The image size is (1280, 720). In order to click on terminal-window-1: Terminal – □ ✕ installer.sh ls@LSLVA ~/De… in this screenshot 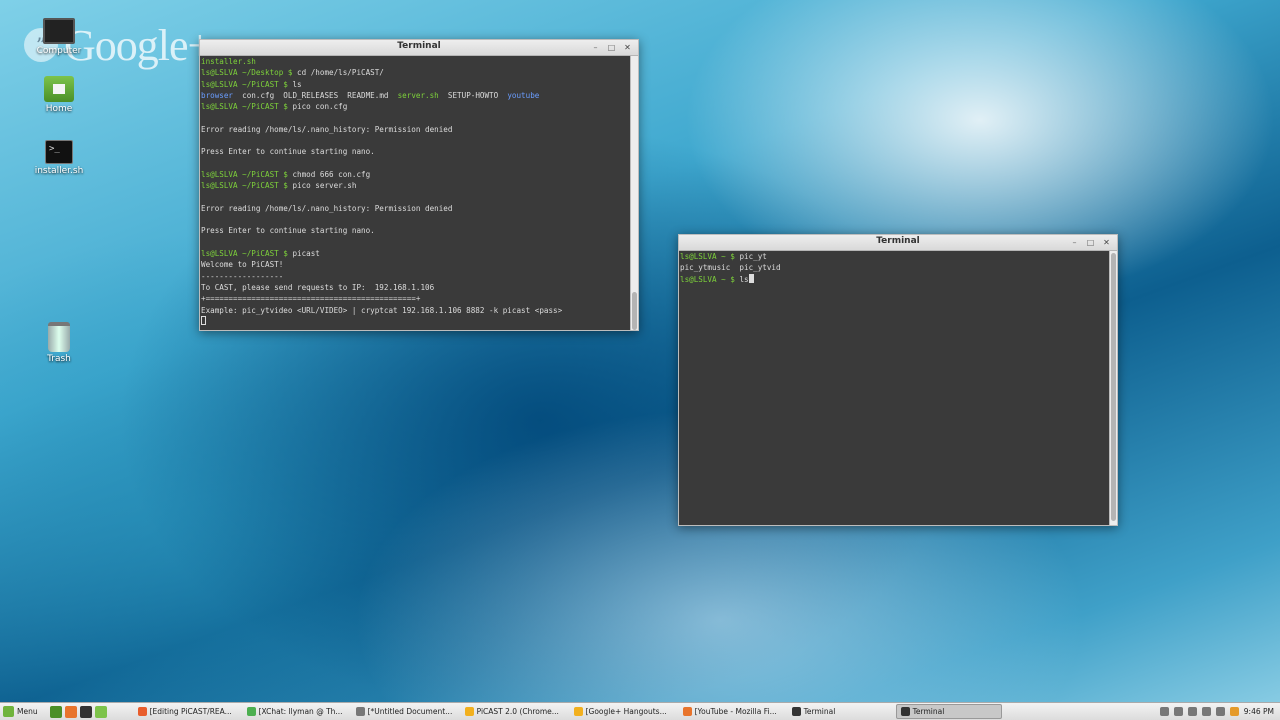, I will do `click(419, 185)`.